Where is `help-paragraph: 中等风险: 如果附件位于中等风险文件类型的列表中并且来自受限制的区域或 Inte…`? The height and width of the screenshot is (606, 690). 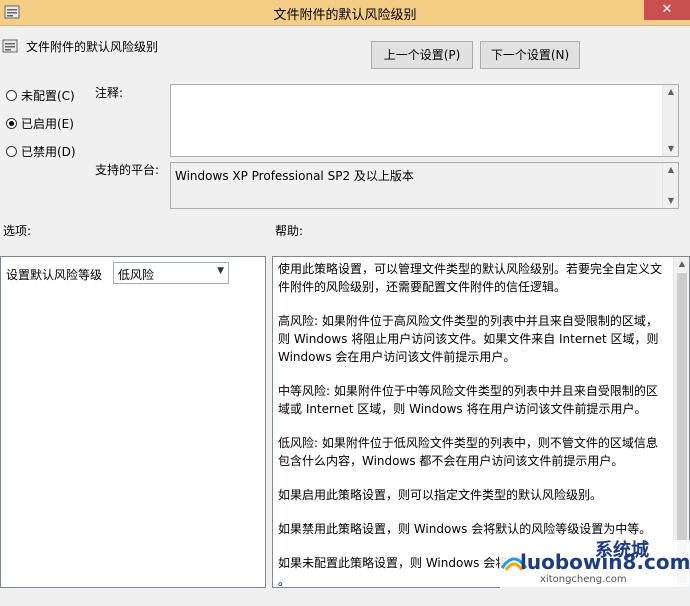
help-paragraph: 中等风险: 如果附件位于中等风险文件类型的列表中并且来自受限制的区域或 Inte… is located at coordinates (468, 400).